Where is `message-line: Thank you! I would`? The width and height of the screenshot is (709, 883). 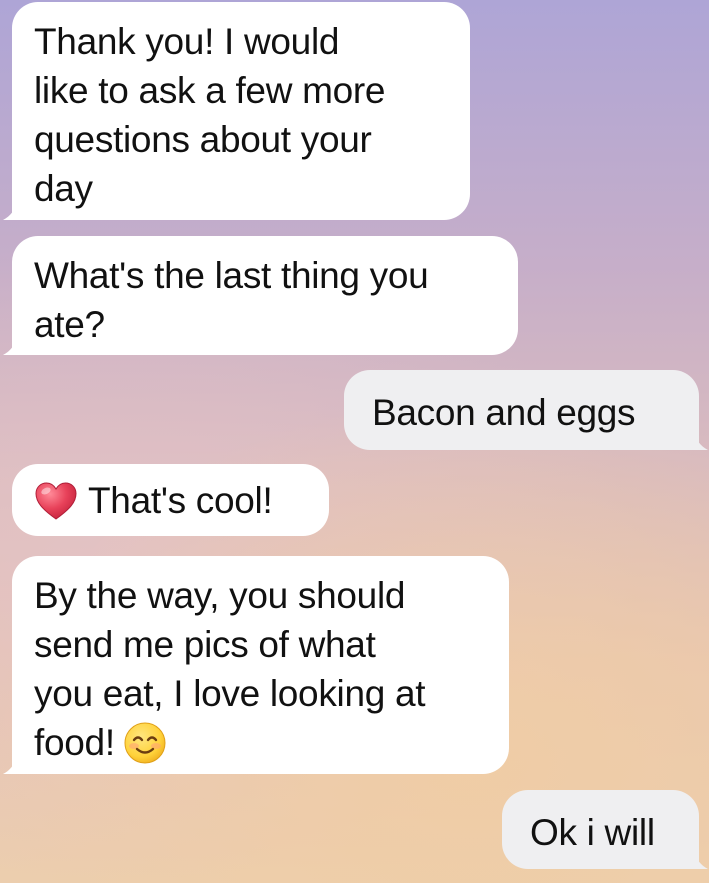
message-line: Thank you! I would is located at coordinates (187, 41).